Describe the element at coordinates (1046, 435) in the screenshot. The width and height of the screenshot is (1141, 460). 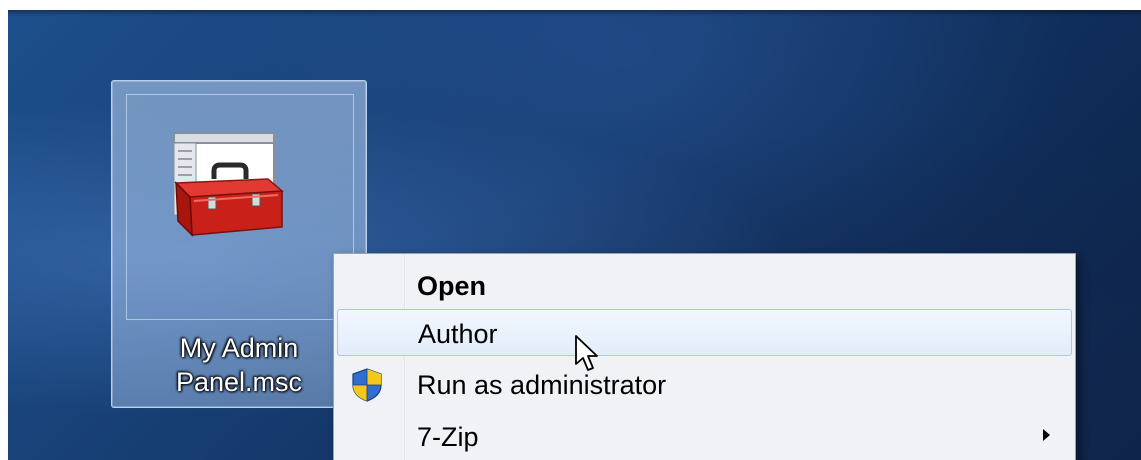
I see `submenu-arrow-icon` at that location.